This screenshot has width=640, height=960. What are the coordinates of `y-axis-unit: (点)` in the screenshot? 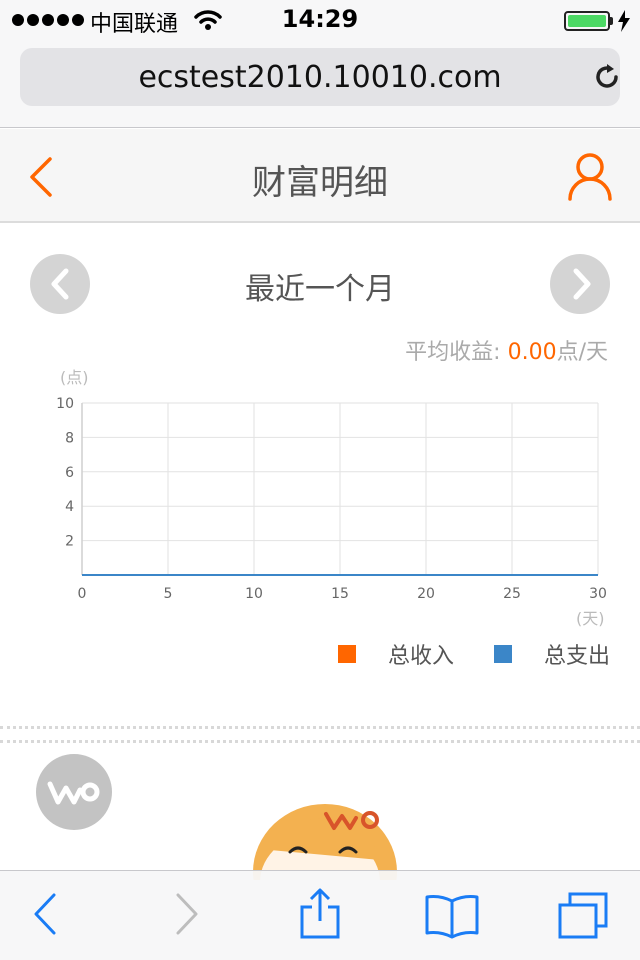 It's located at (74, 377).